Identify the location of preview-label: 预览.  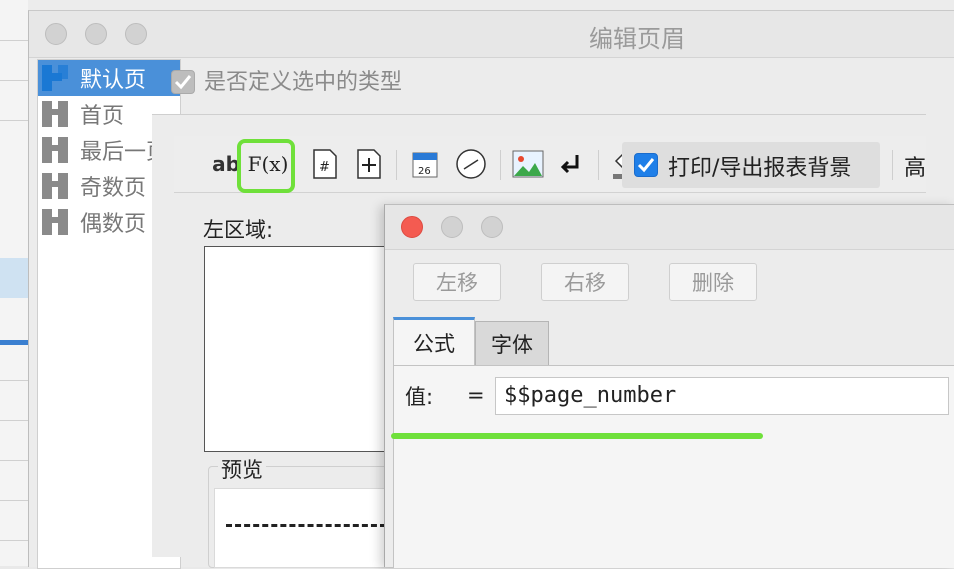
(242, 469).